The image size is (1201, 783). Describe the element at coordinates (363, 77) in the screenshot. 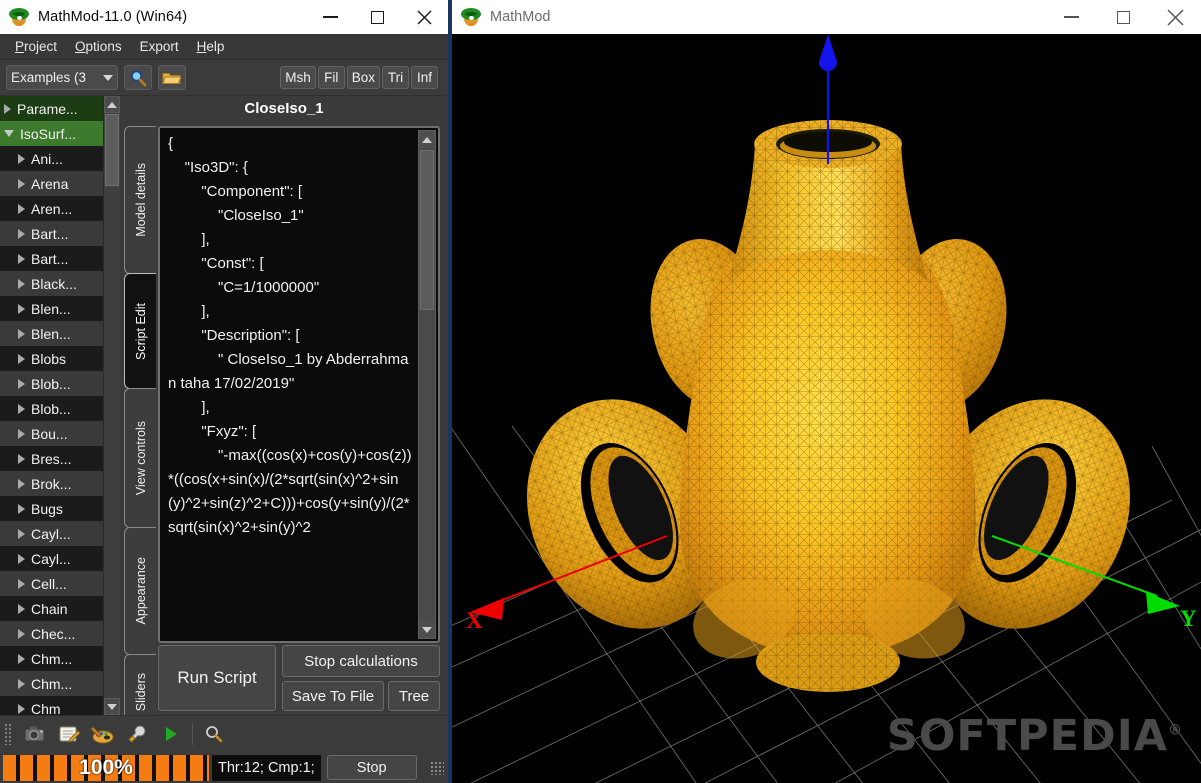

I see `btn-box: Box` at that location.